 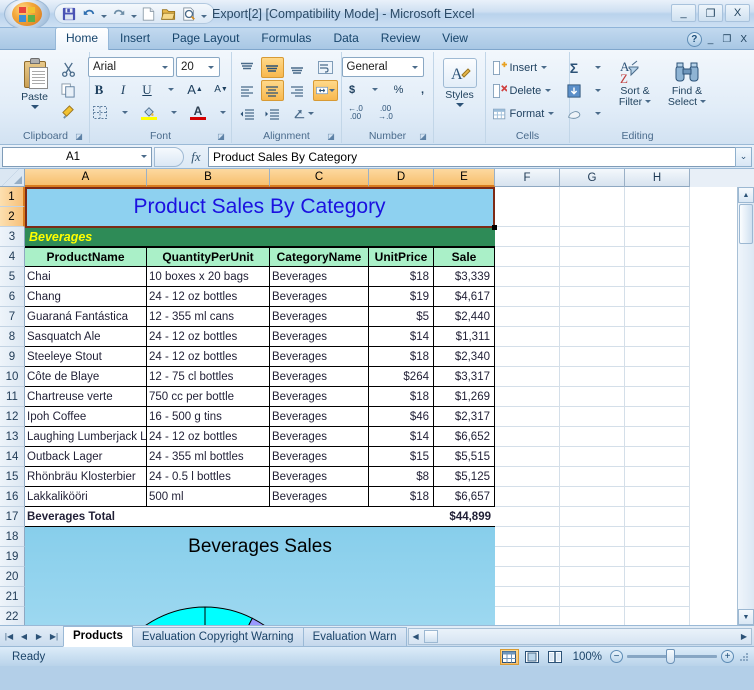 What do you see at coordinates (12, 297) in the screenshot?
I see `row-header-6: 6` at bounding box center [12, 297].